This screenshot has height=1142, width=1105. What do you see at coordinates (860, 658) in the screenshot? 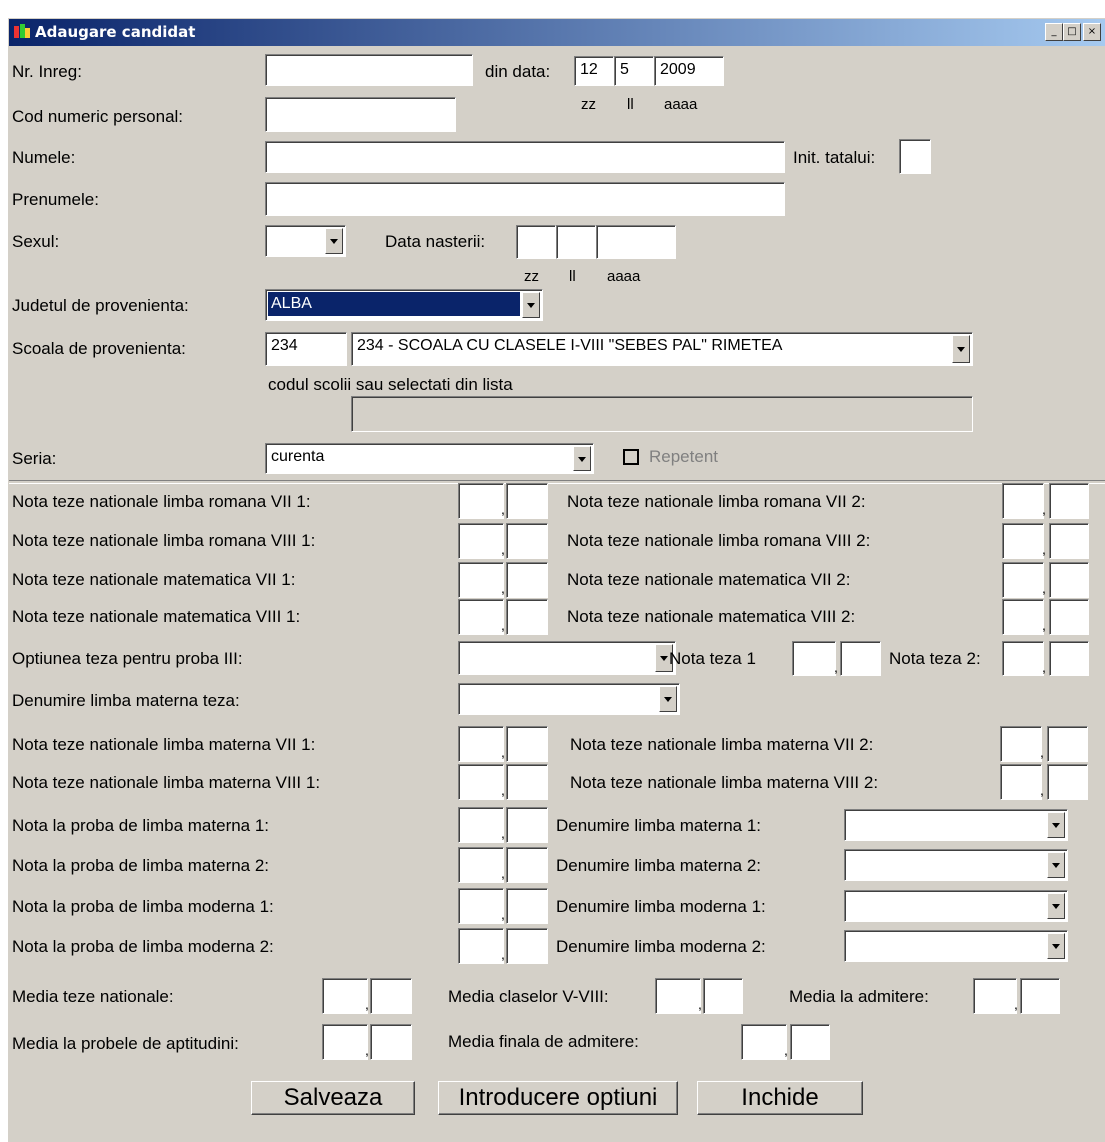
I see `nota-teza1-dec` at bounding box center [860, 658].